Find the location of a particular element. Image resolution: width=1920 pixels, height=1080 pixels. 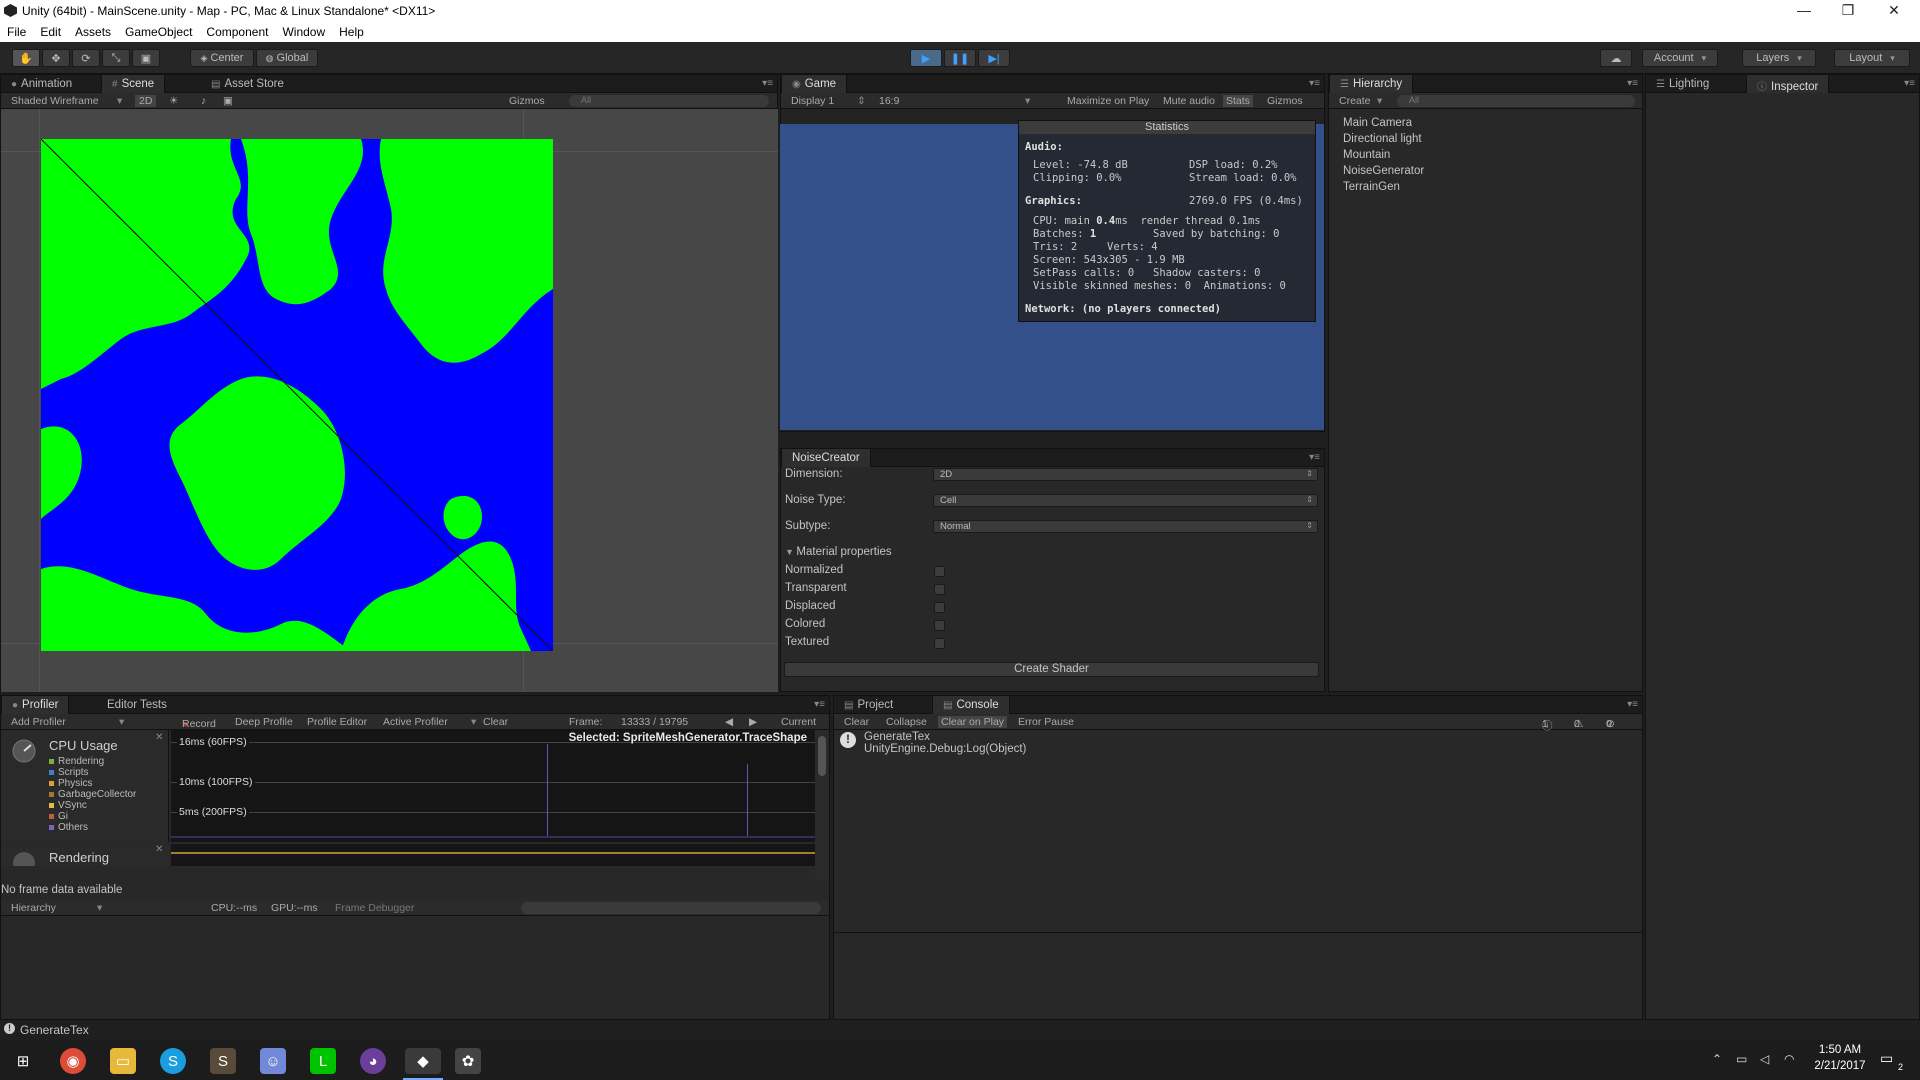

hierarchy-item: Directional light is located at coordinates (1383, 139).